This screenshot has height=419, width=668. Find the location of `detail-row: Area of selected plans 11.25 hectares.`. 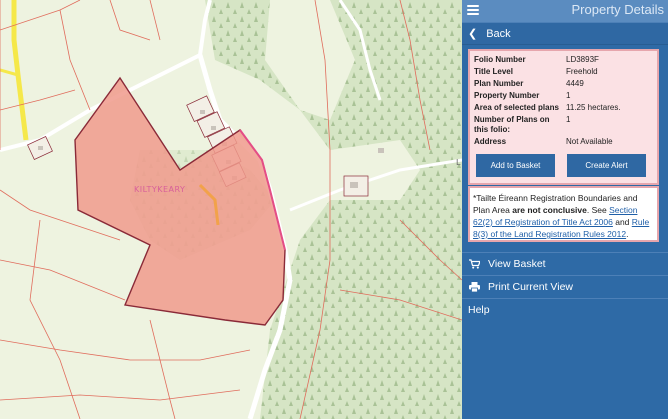

detail-row: Area of selected plans 11.25 hectares. is located at coordinates (547, 109).